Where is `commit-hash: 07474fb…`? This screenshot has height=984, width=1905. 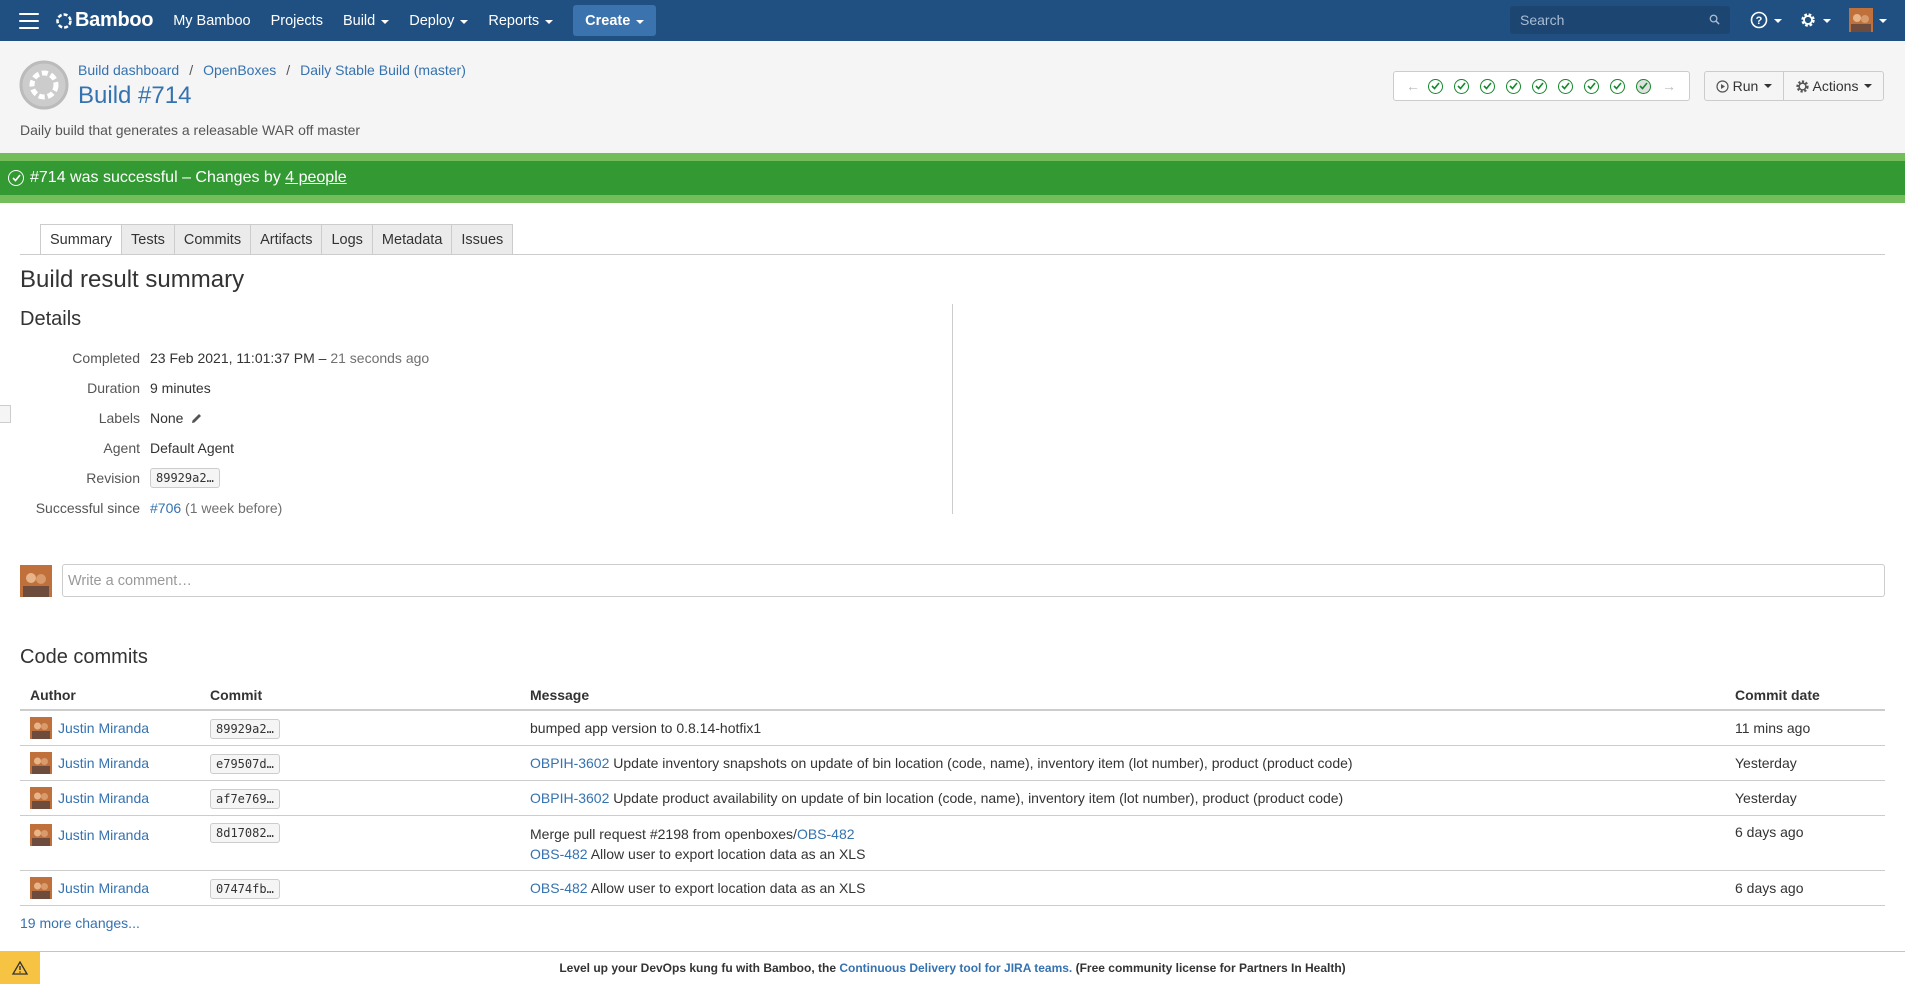 commit-hash: 07474fb… is located at coordinates (245, 888).